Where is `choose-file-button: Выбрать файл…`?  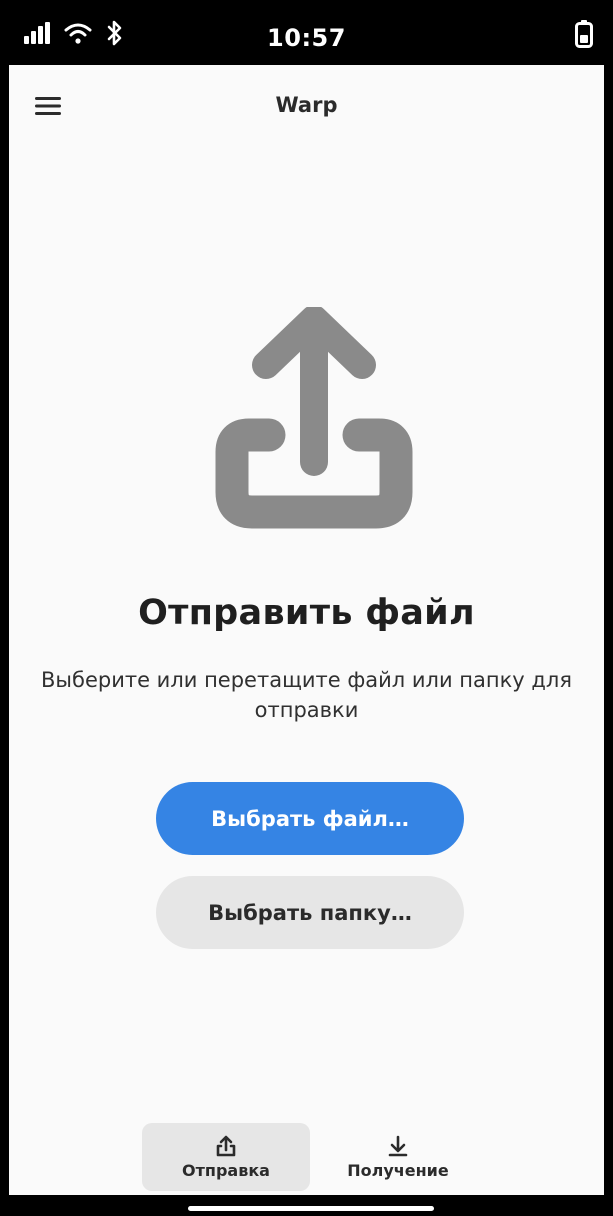 choose-file-button: Выбрать файл… is located at coordinates (310, 818).